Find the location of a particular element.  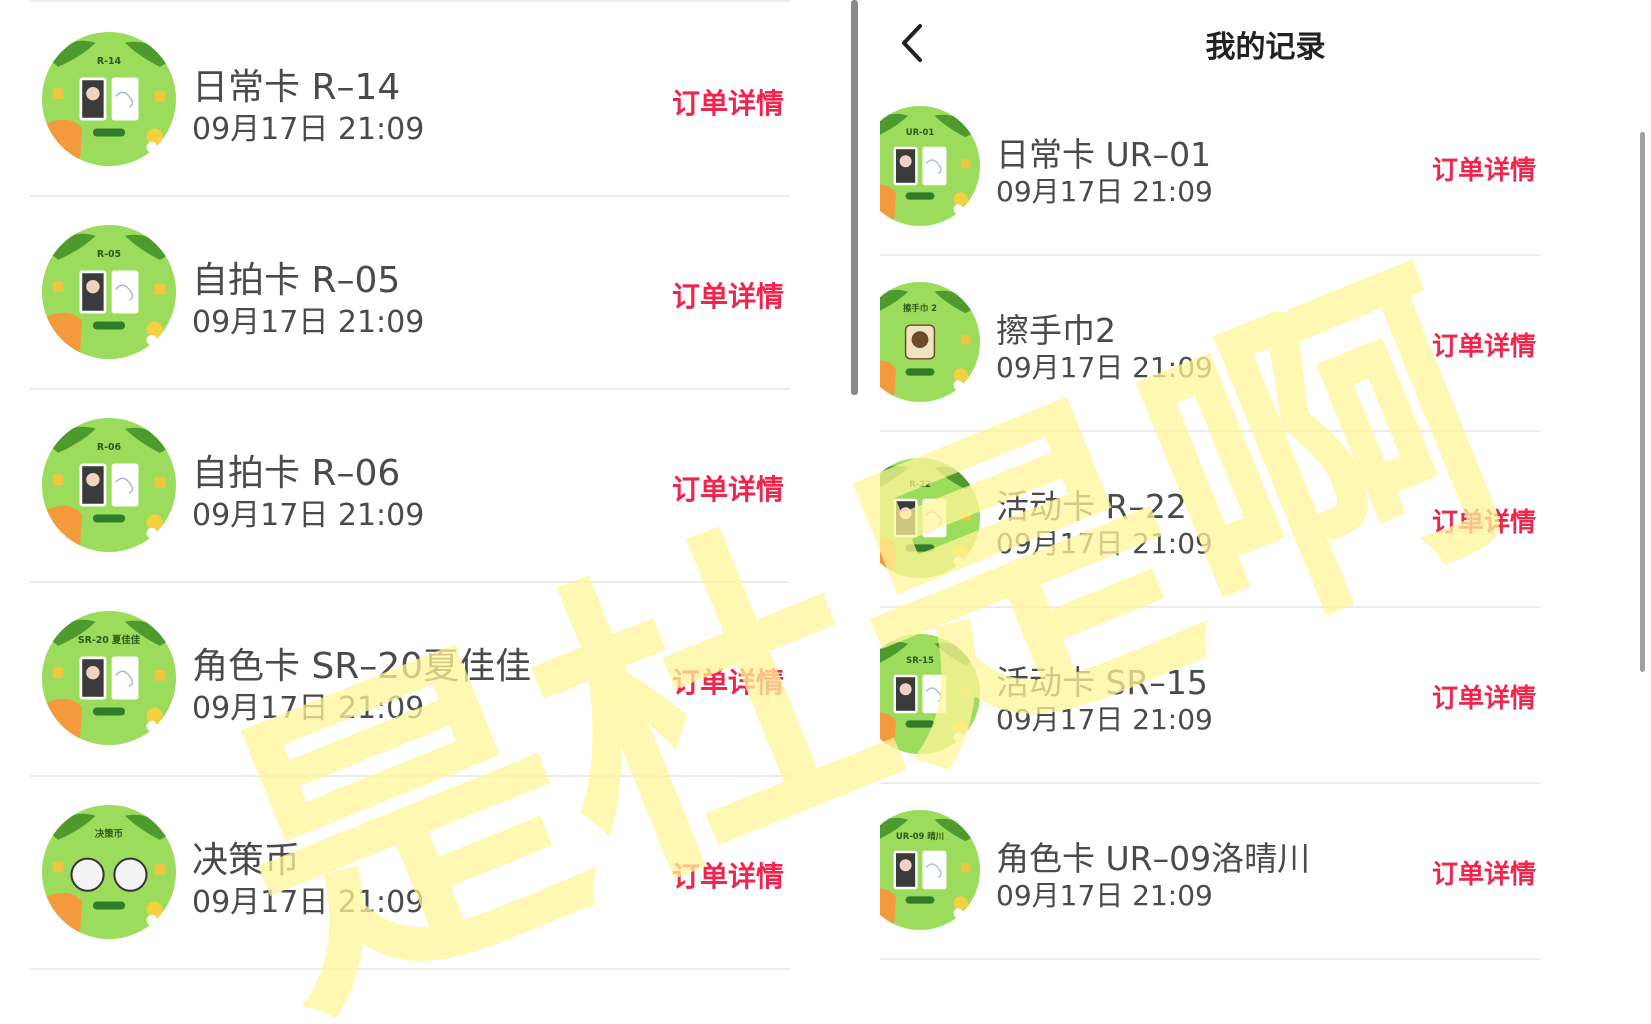

card-illustration-icon: 决策币 is located at coordinates (109, 872).